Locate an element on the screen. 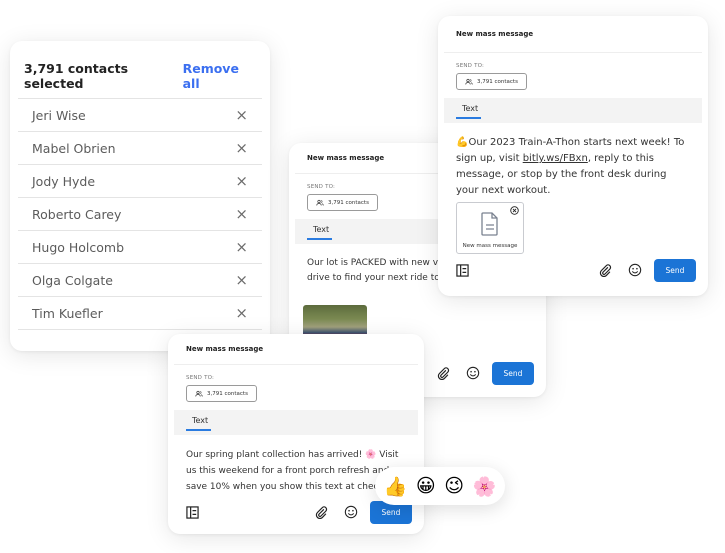  contact-row: Jeri Wise × is located at coordinates (140, 115).